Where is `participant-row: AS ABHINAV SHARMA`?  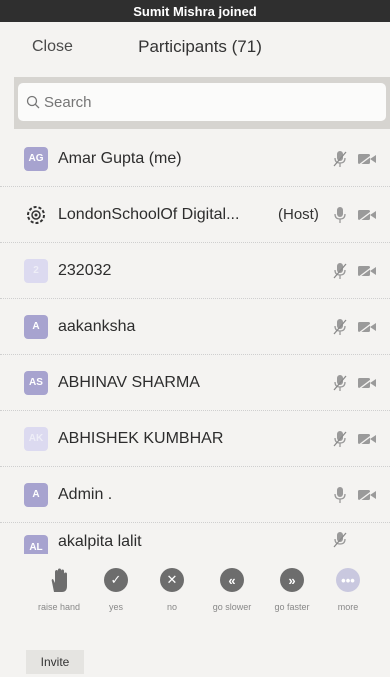 participant-row: AS ABHINAV SHARMA is located at coordinates (195, 383).